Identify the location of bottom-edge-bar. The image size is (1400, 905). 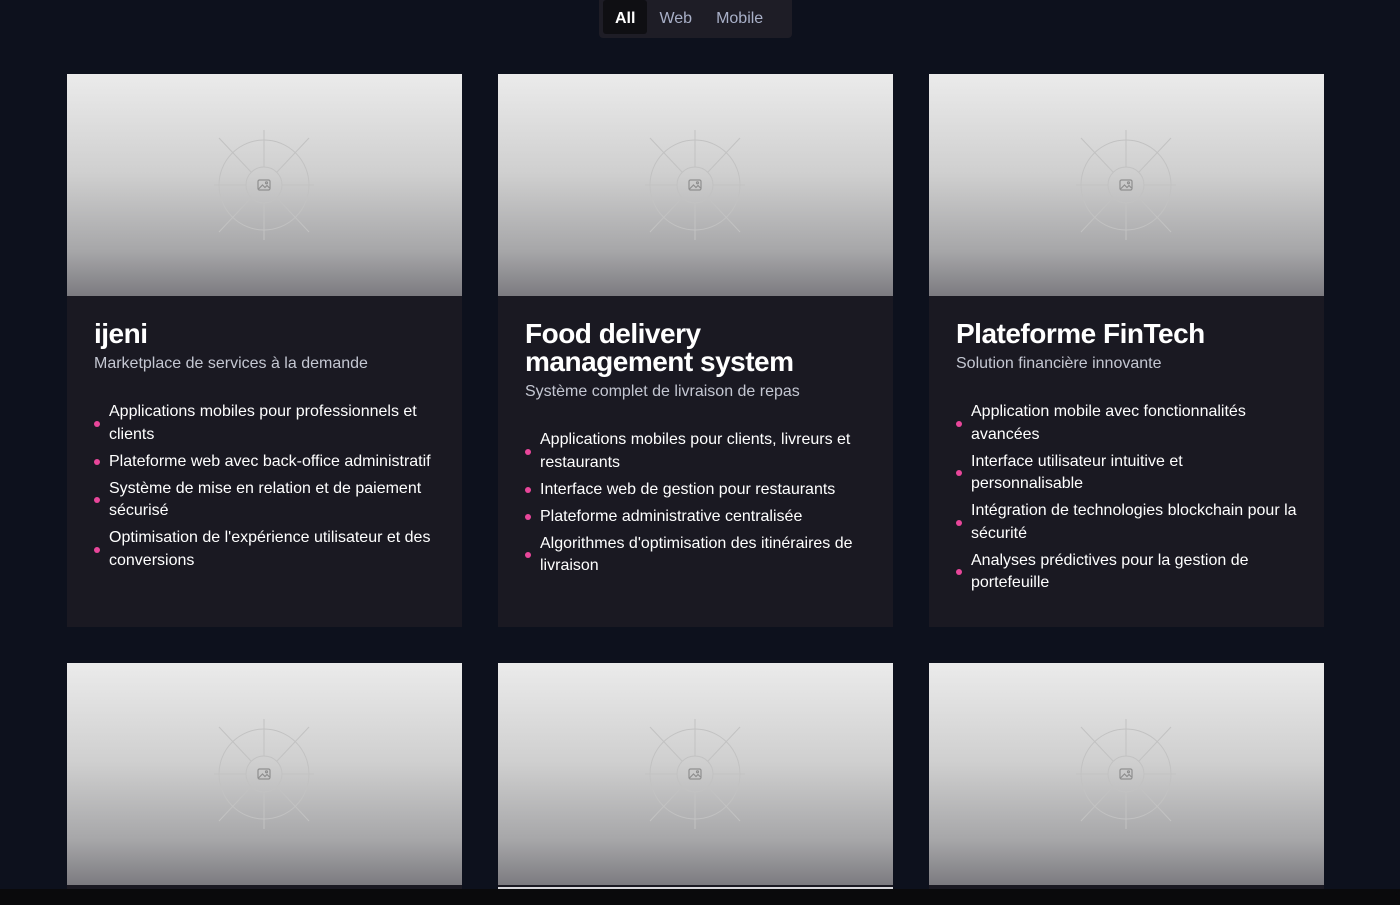
(700, 897).